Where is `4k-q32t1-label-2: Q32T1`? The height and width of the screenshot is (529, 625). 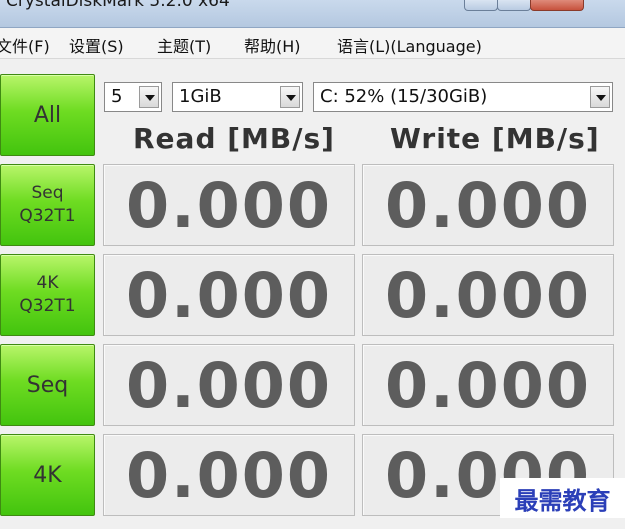
4k-q32t1-label-2: Q32T1 is located at coordinates (47, 306).